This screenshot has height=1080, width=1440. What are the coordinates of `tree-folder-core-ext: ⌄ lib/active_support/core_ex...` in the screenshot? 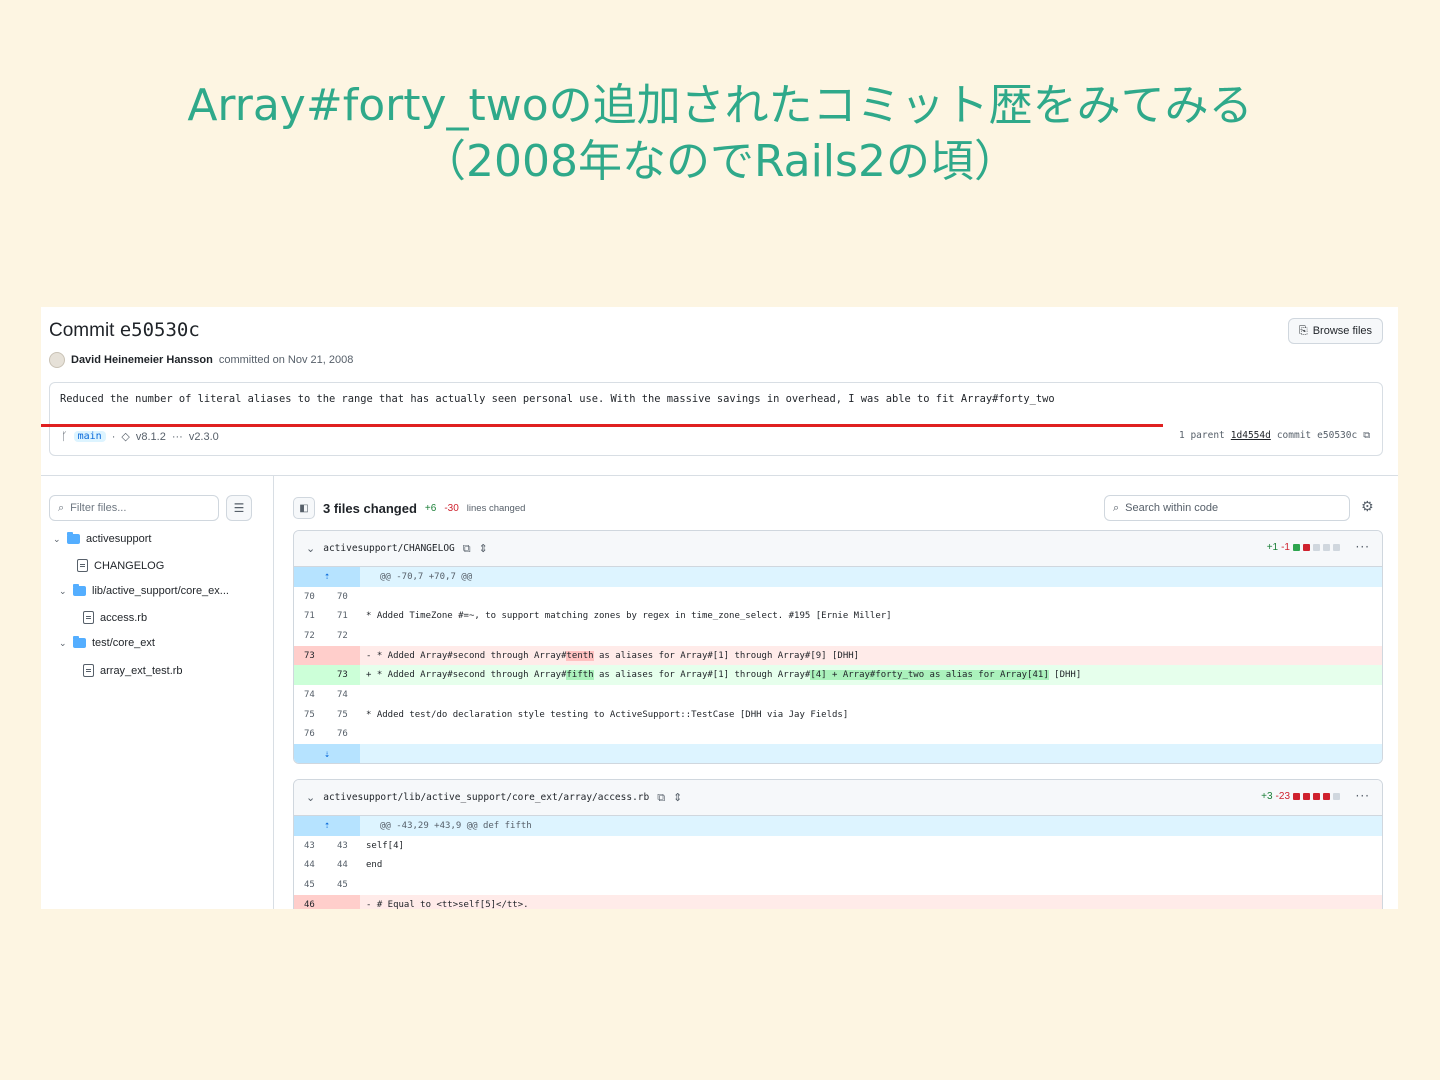 It's located at (144, 590).